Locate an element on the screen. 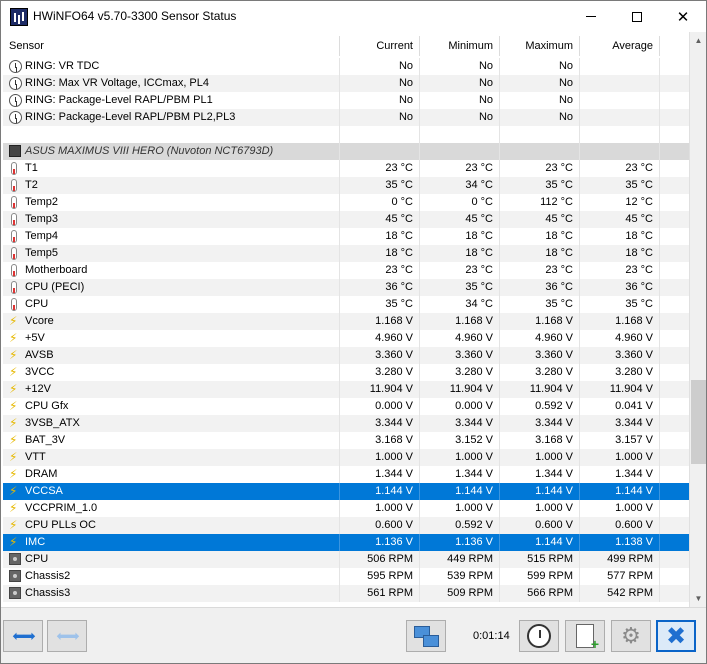 Image resolution: width=707 pixels, height=664 pixels. average-value: 499 RPM is located at coordinates (620, 559).